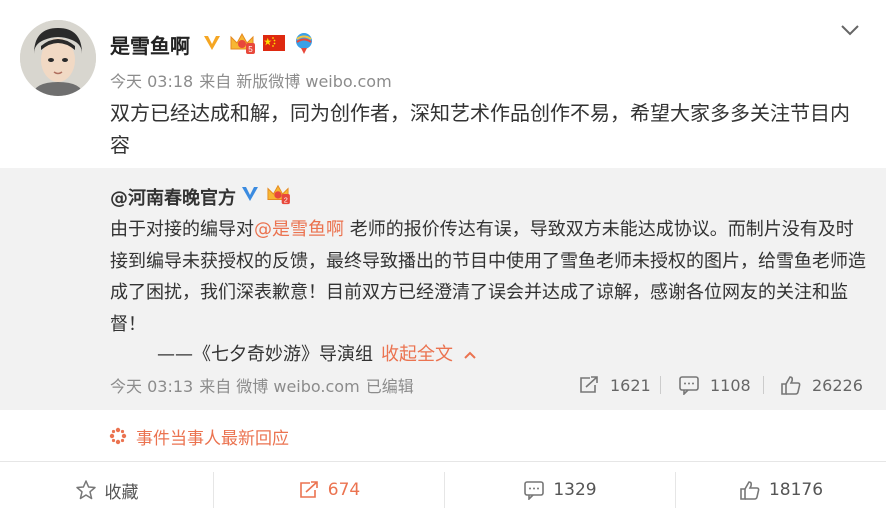  I want to click on mention-link: @是雪鱼啊, so click(299, 229).